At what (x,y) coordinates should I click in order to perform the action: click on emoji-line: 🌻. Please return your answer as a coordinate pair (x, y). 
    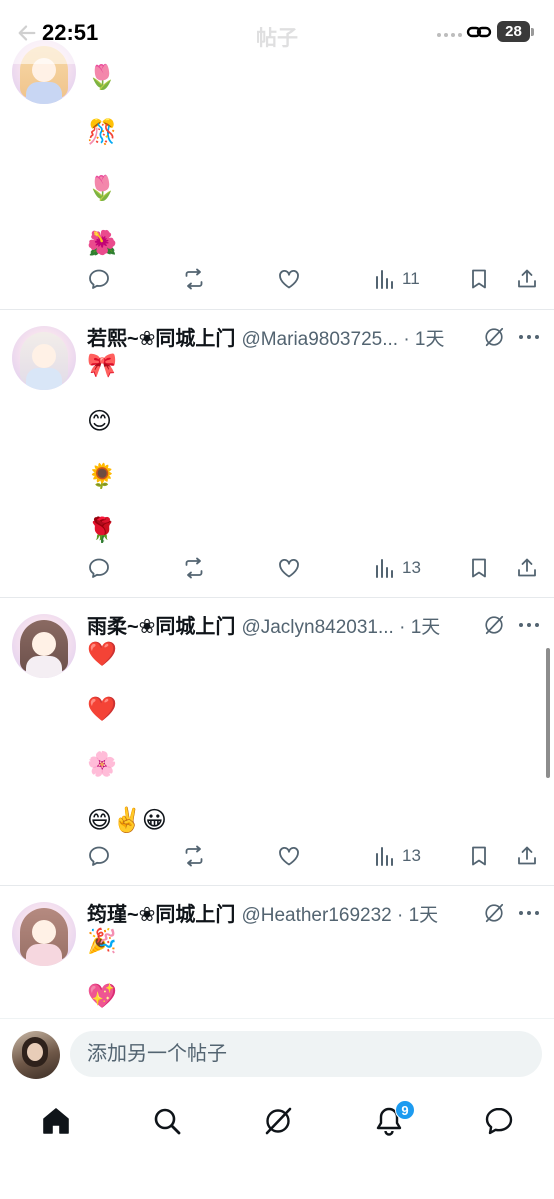
    Looking at the image, I should click on (102, 476).